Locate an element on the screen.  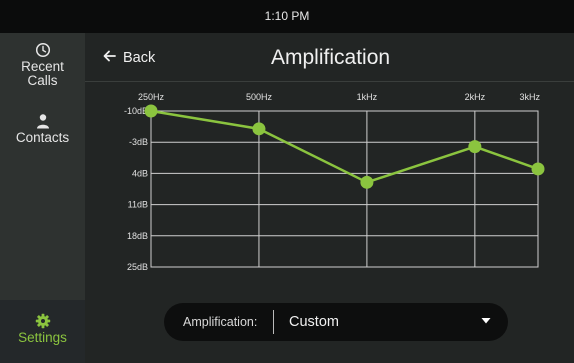
dropdown-value: Custom is located at coordinates (314, 322).